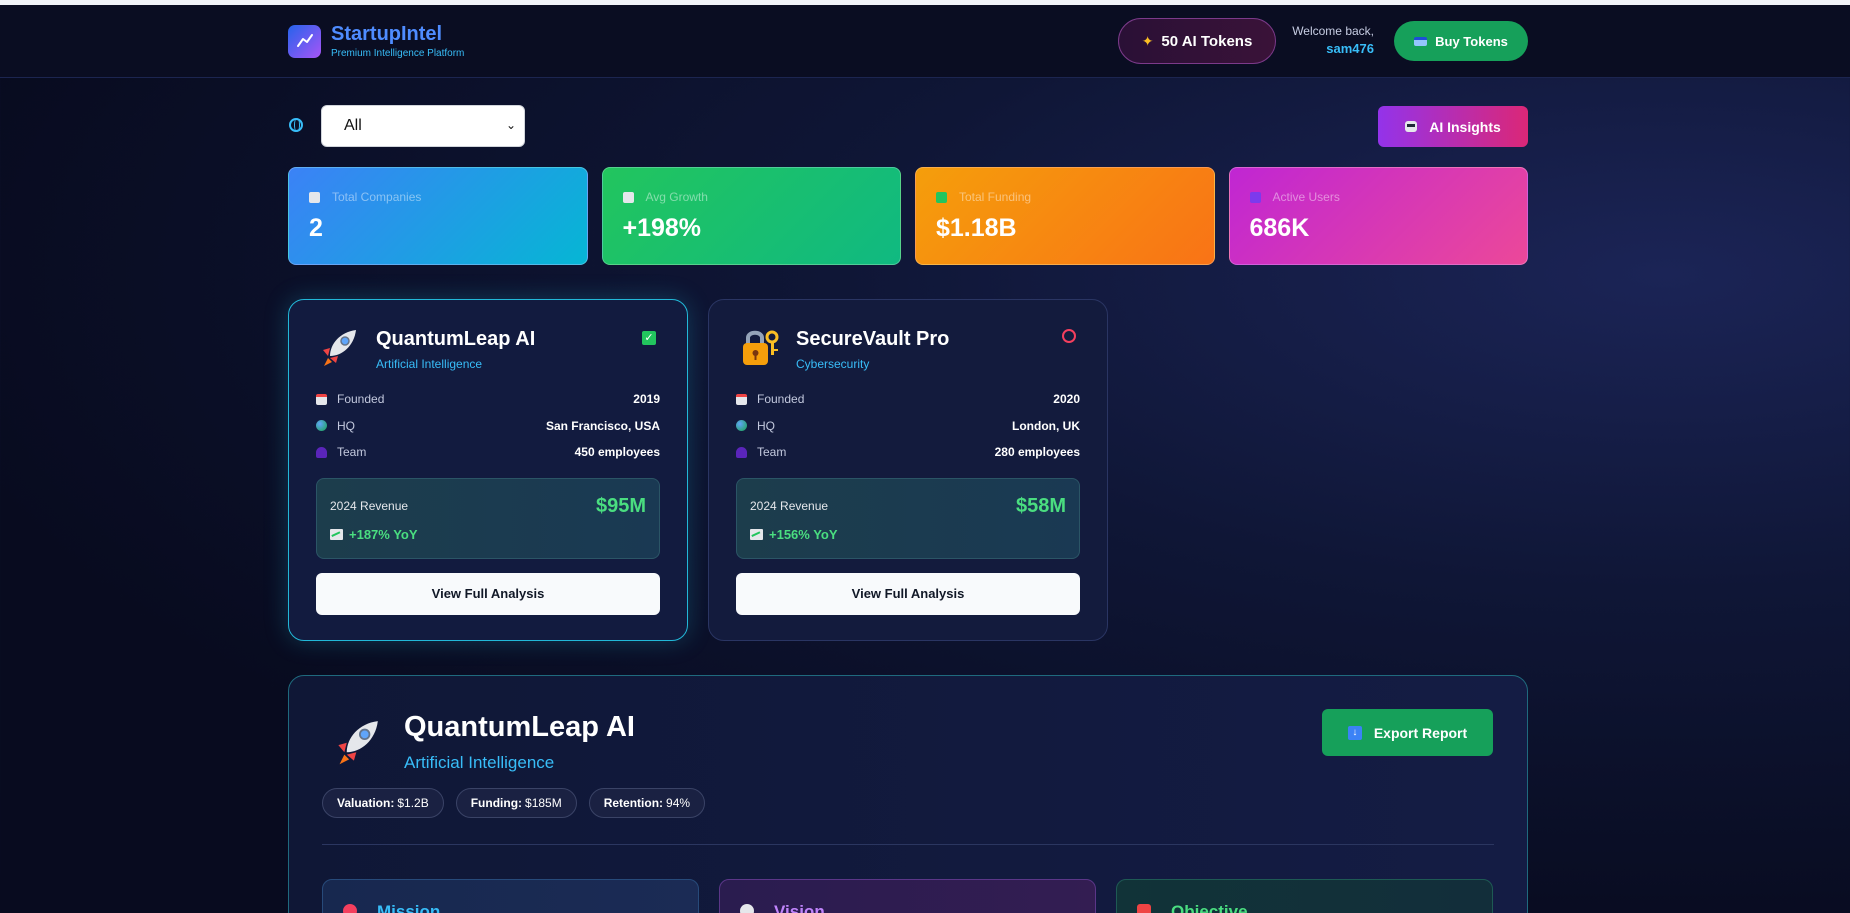 The width and height of the screenshot is (1850, 913). What do you see at coordinates (488, 518) in the screenshot?
I see `revenue-box: 2024 Revenue $95M +187% YoY` at bounding box center [488, 518].